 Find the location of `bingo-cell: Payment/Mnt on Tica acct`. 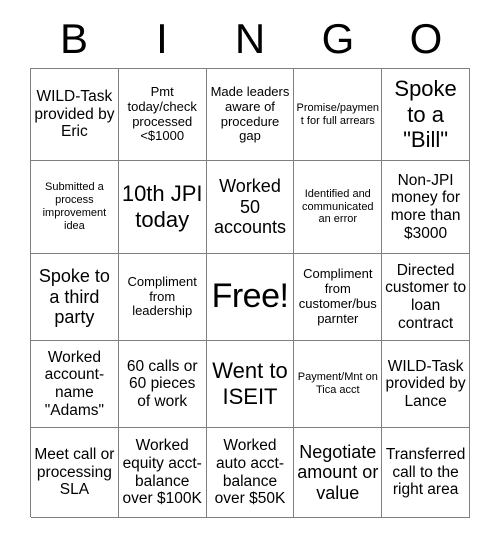

bingo-cell: Payment/Mnt on Tica acct is located at coordinates (338, 384).